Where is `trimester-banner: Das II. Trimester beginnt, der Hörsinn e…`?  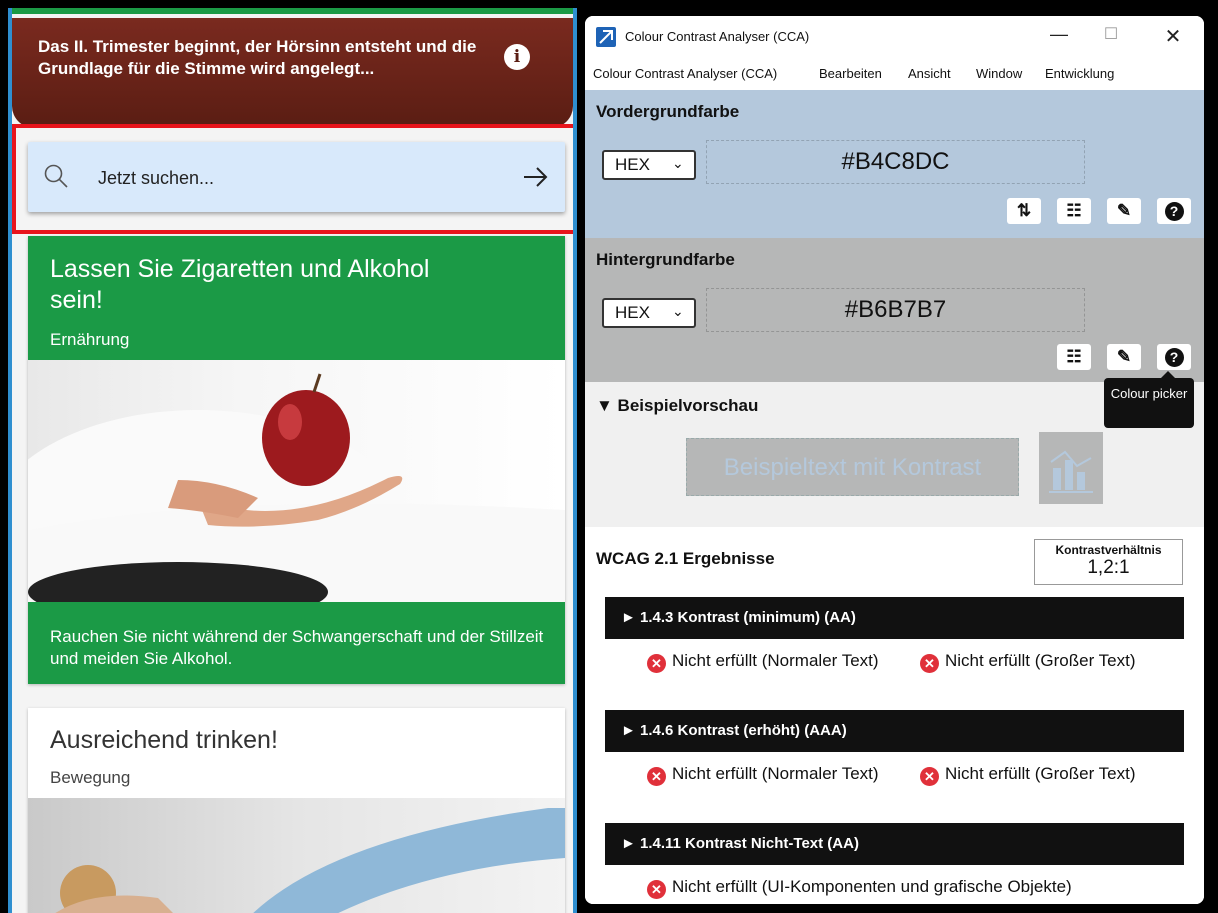
trimester-banner: Das II. Trimester beginnt, der Hörsinn e… is located at coordinates (292, 73).